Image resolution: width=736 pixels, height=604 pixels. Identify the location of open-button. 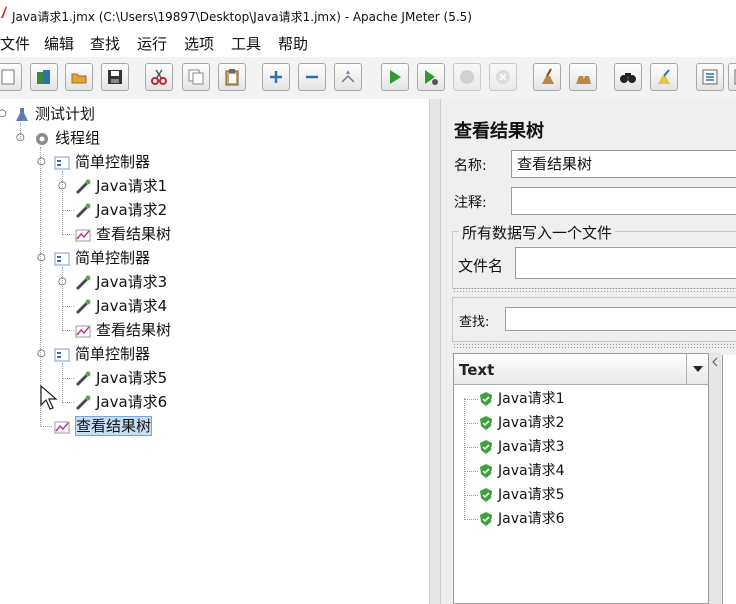
(79, 77).